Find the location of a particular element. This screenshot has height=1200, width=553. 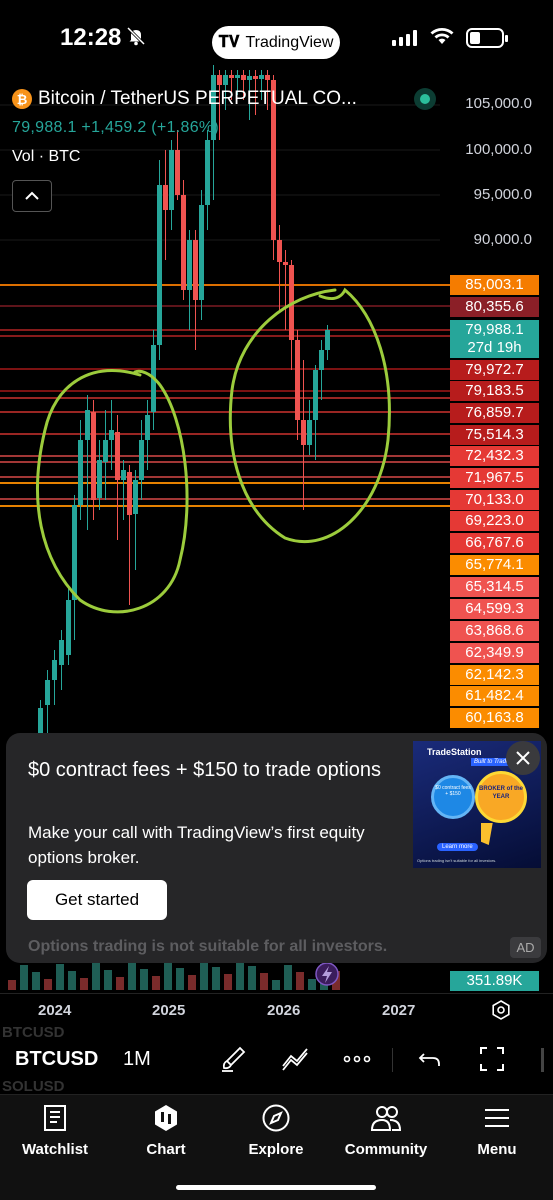

nav-label: Explore is located at coordinates (276, 1149).